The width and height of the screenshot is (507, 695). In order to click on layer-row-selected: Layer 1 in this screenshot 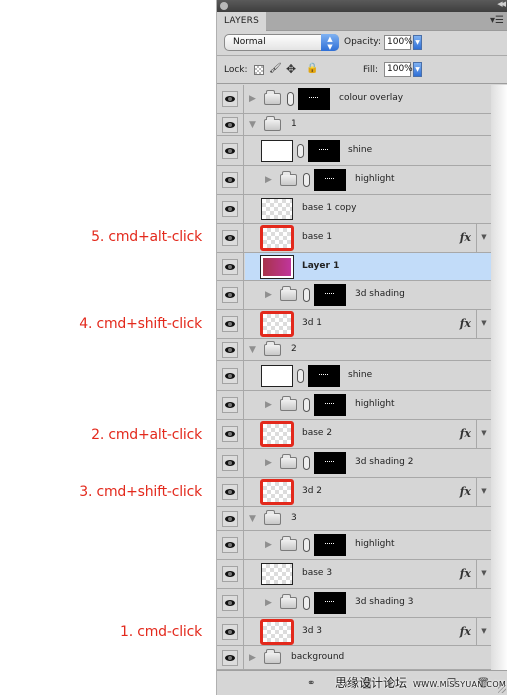, I will do `click(354, 267)`.